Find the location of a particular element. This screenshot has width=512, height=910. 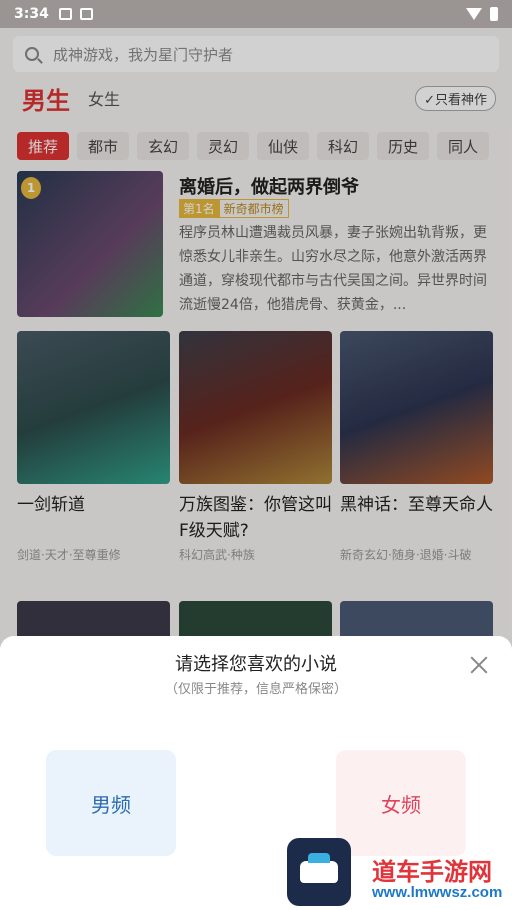

watermark-url: www.lmwwsz.com is located at coordinates (437, 892).